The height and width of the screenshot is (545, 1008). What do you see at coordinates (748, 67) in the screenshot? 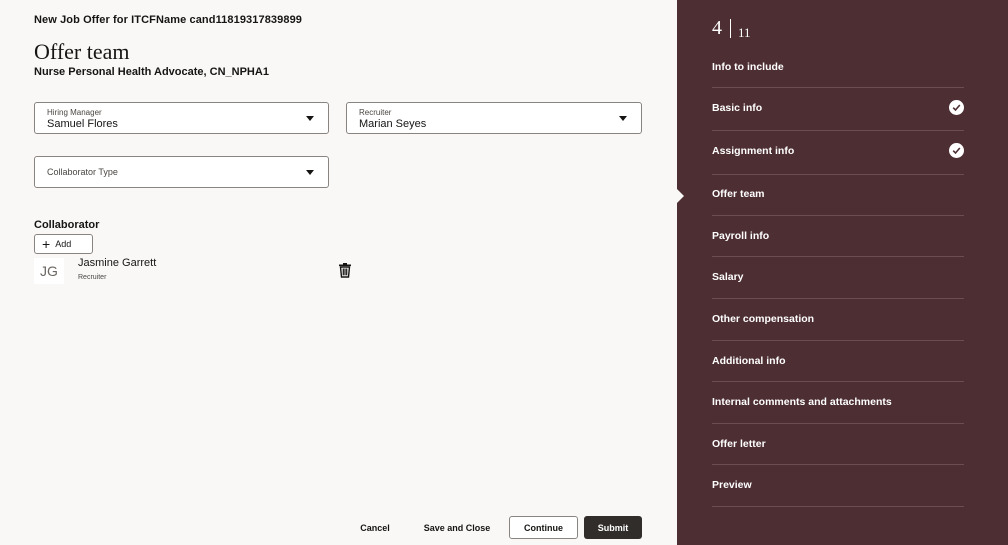
I see `step-label: Info to include` at bounding box center [748, 67].